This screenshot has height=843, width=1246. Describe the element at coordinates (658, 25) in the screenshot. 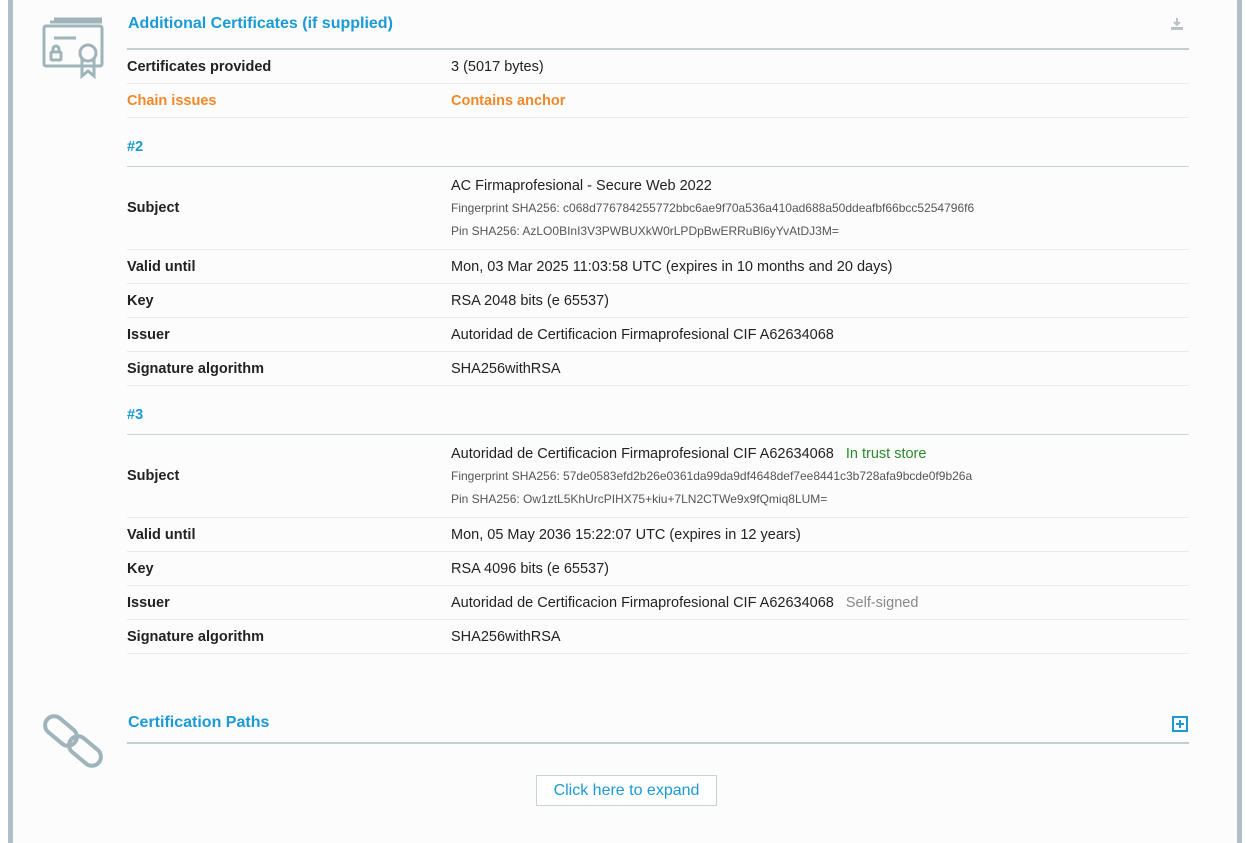

I see `section-header: Additional Certificates (if supplied)` at that location.